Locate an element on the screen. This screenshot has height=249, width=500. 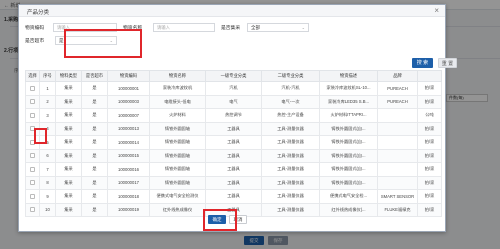
cell-code: 100000015 is located at coordinates (128, 155).